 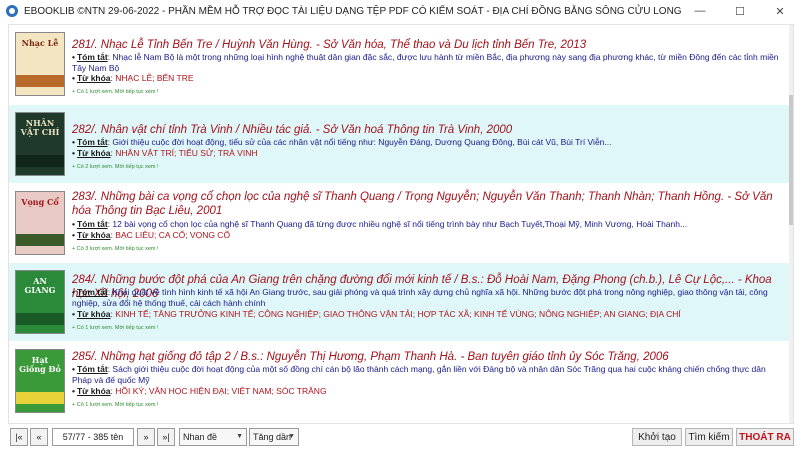 What do you see at coordinates (709, 437) in the screenshot?
I see `search-button: Tìm kiếm` at bounding box center [709, 437].